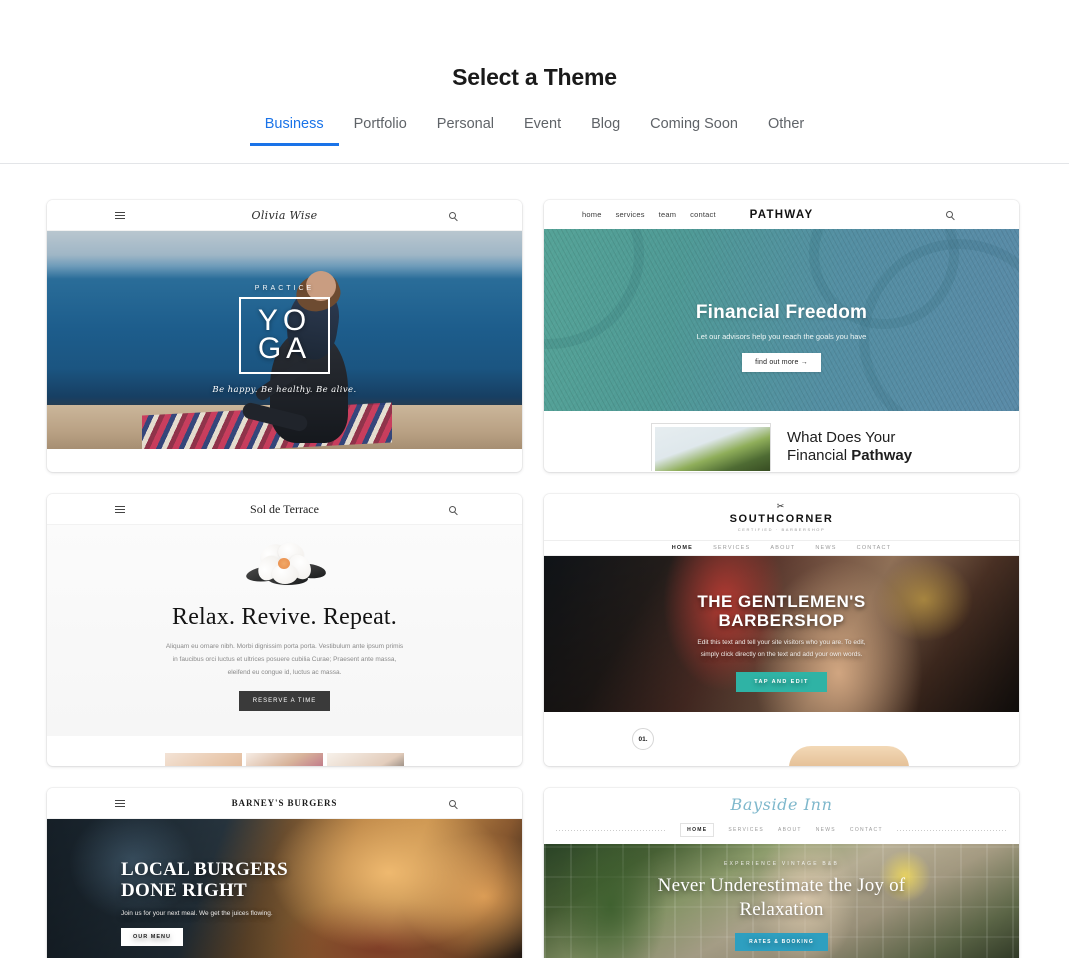 The image size is (1069, 958). What do you see at coordinates (465, 131) in the screenshot?
I see `tab-personal: Personal` at bounding box center [465, 131].